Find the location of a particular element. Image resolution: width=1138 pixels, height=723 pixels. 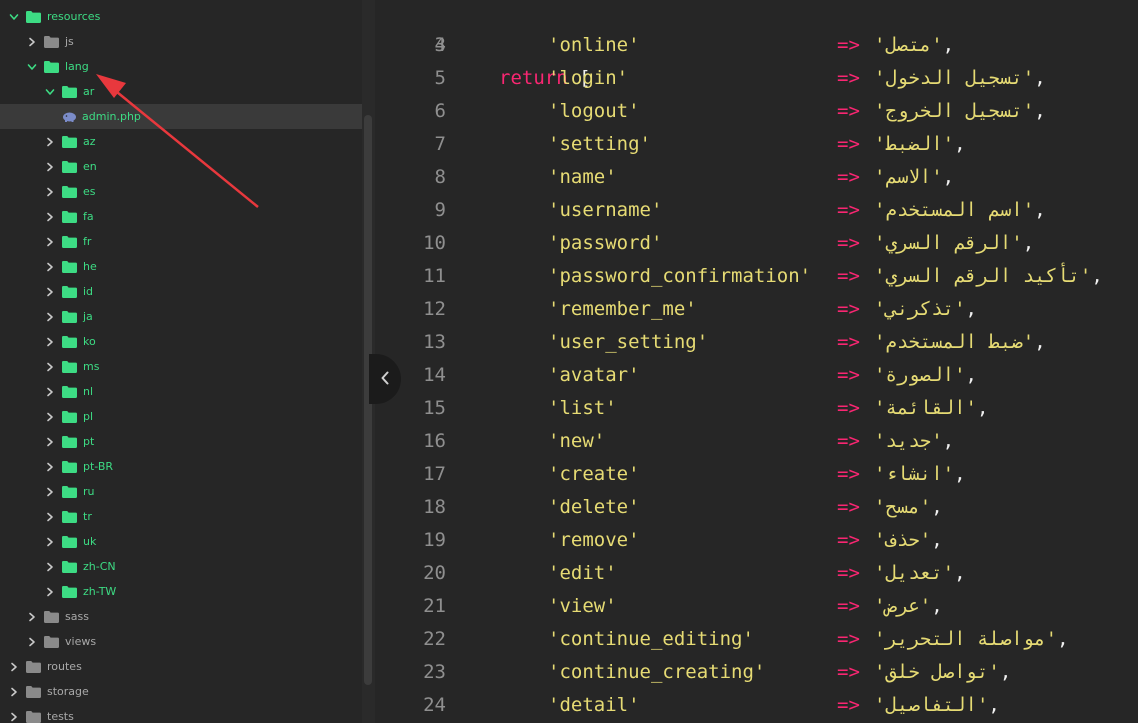

array-value-wrapper: 'انشاء', is located at coordinates (920, 474).